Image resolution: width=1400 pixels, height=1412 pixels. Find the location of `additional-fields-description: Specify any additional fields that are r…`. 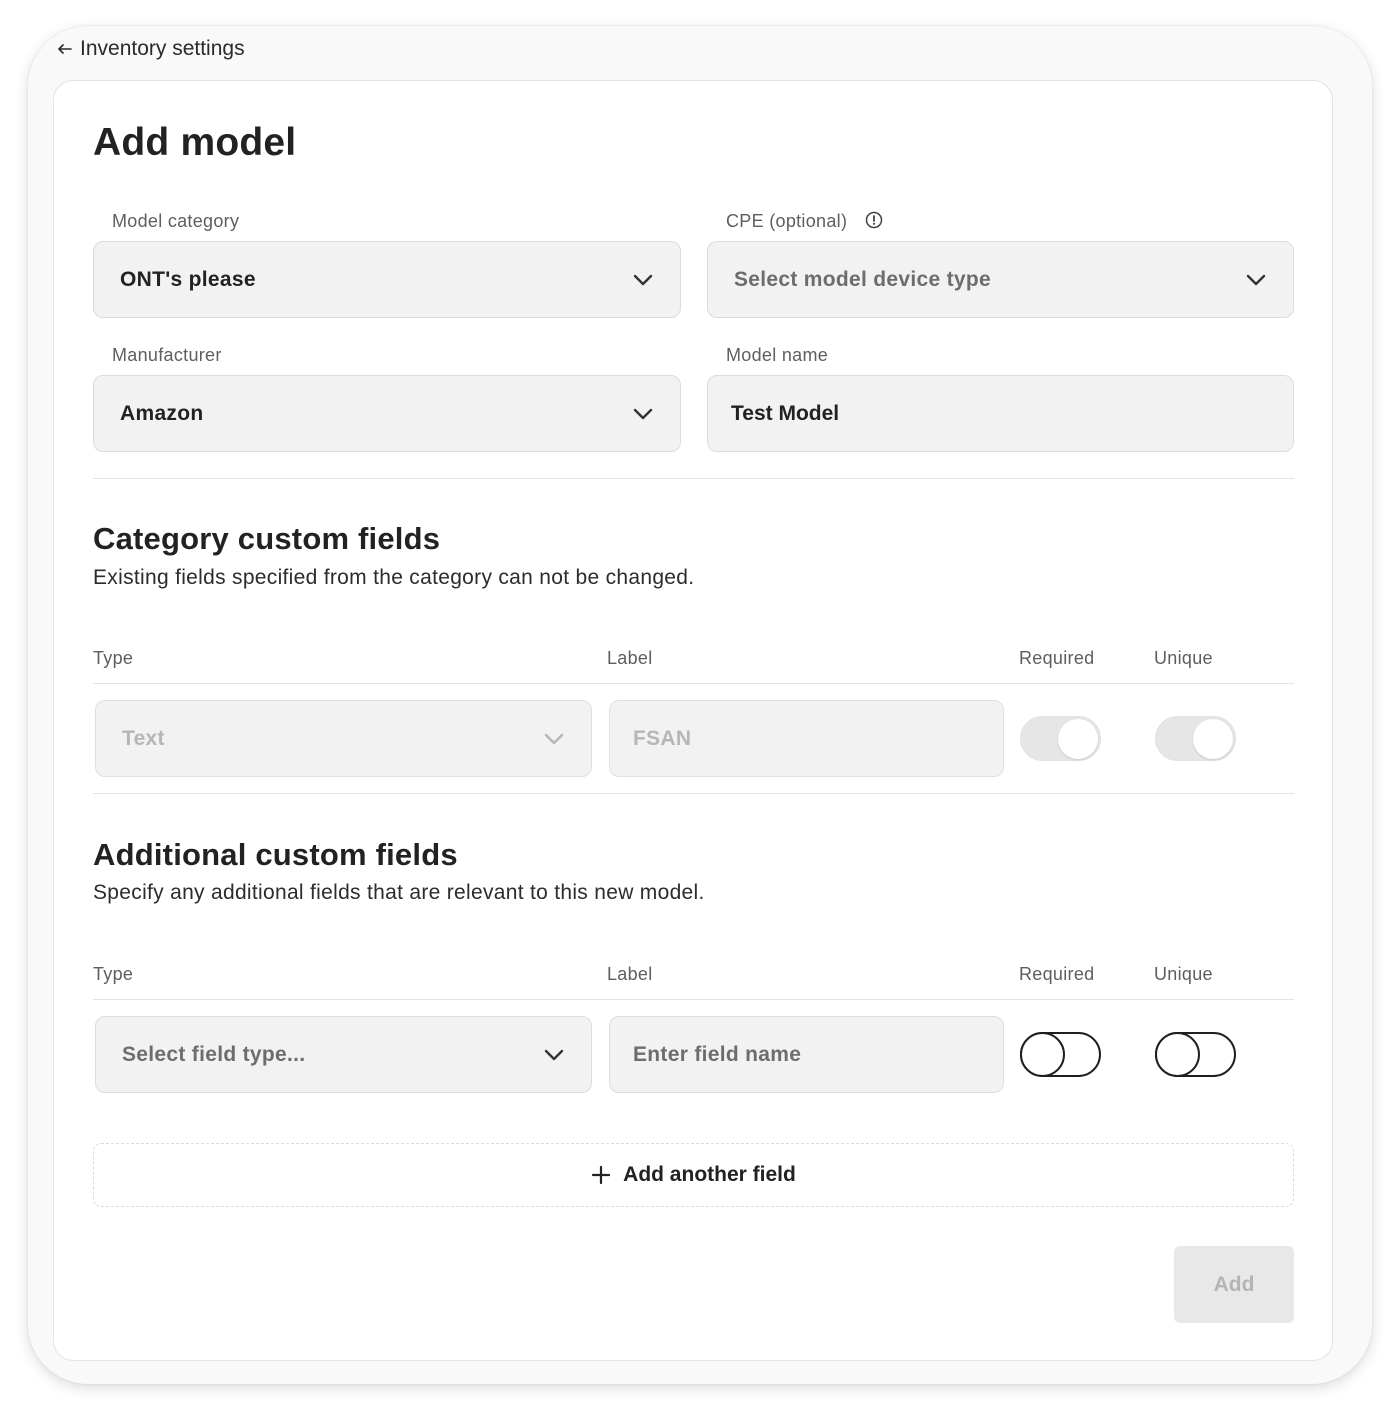

additional-fields-description: Specify any additional fields that are r… is located at coordinates (399, 892).